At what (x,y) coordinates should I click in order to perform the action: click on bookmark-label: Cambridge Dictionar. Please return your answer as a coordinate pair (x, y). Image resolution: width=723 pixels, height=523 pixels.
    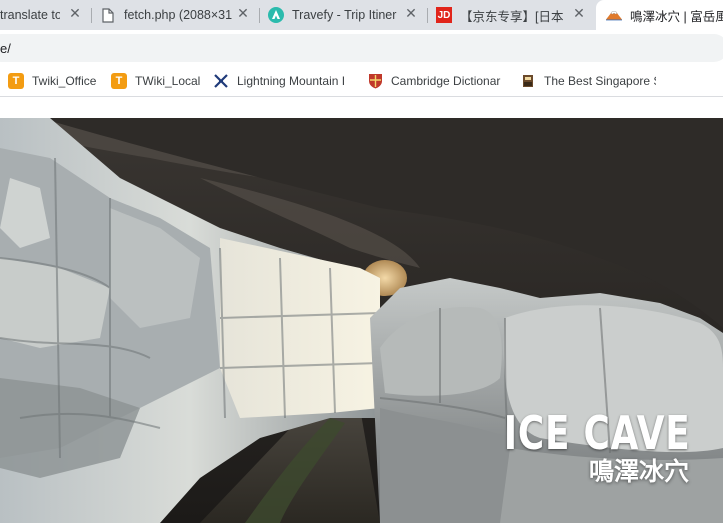
    Looking at the image, I should click on (446, 81).